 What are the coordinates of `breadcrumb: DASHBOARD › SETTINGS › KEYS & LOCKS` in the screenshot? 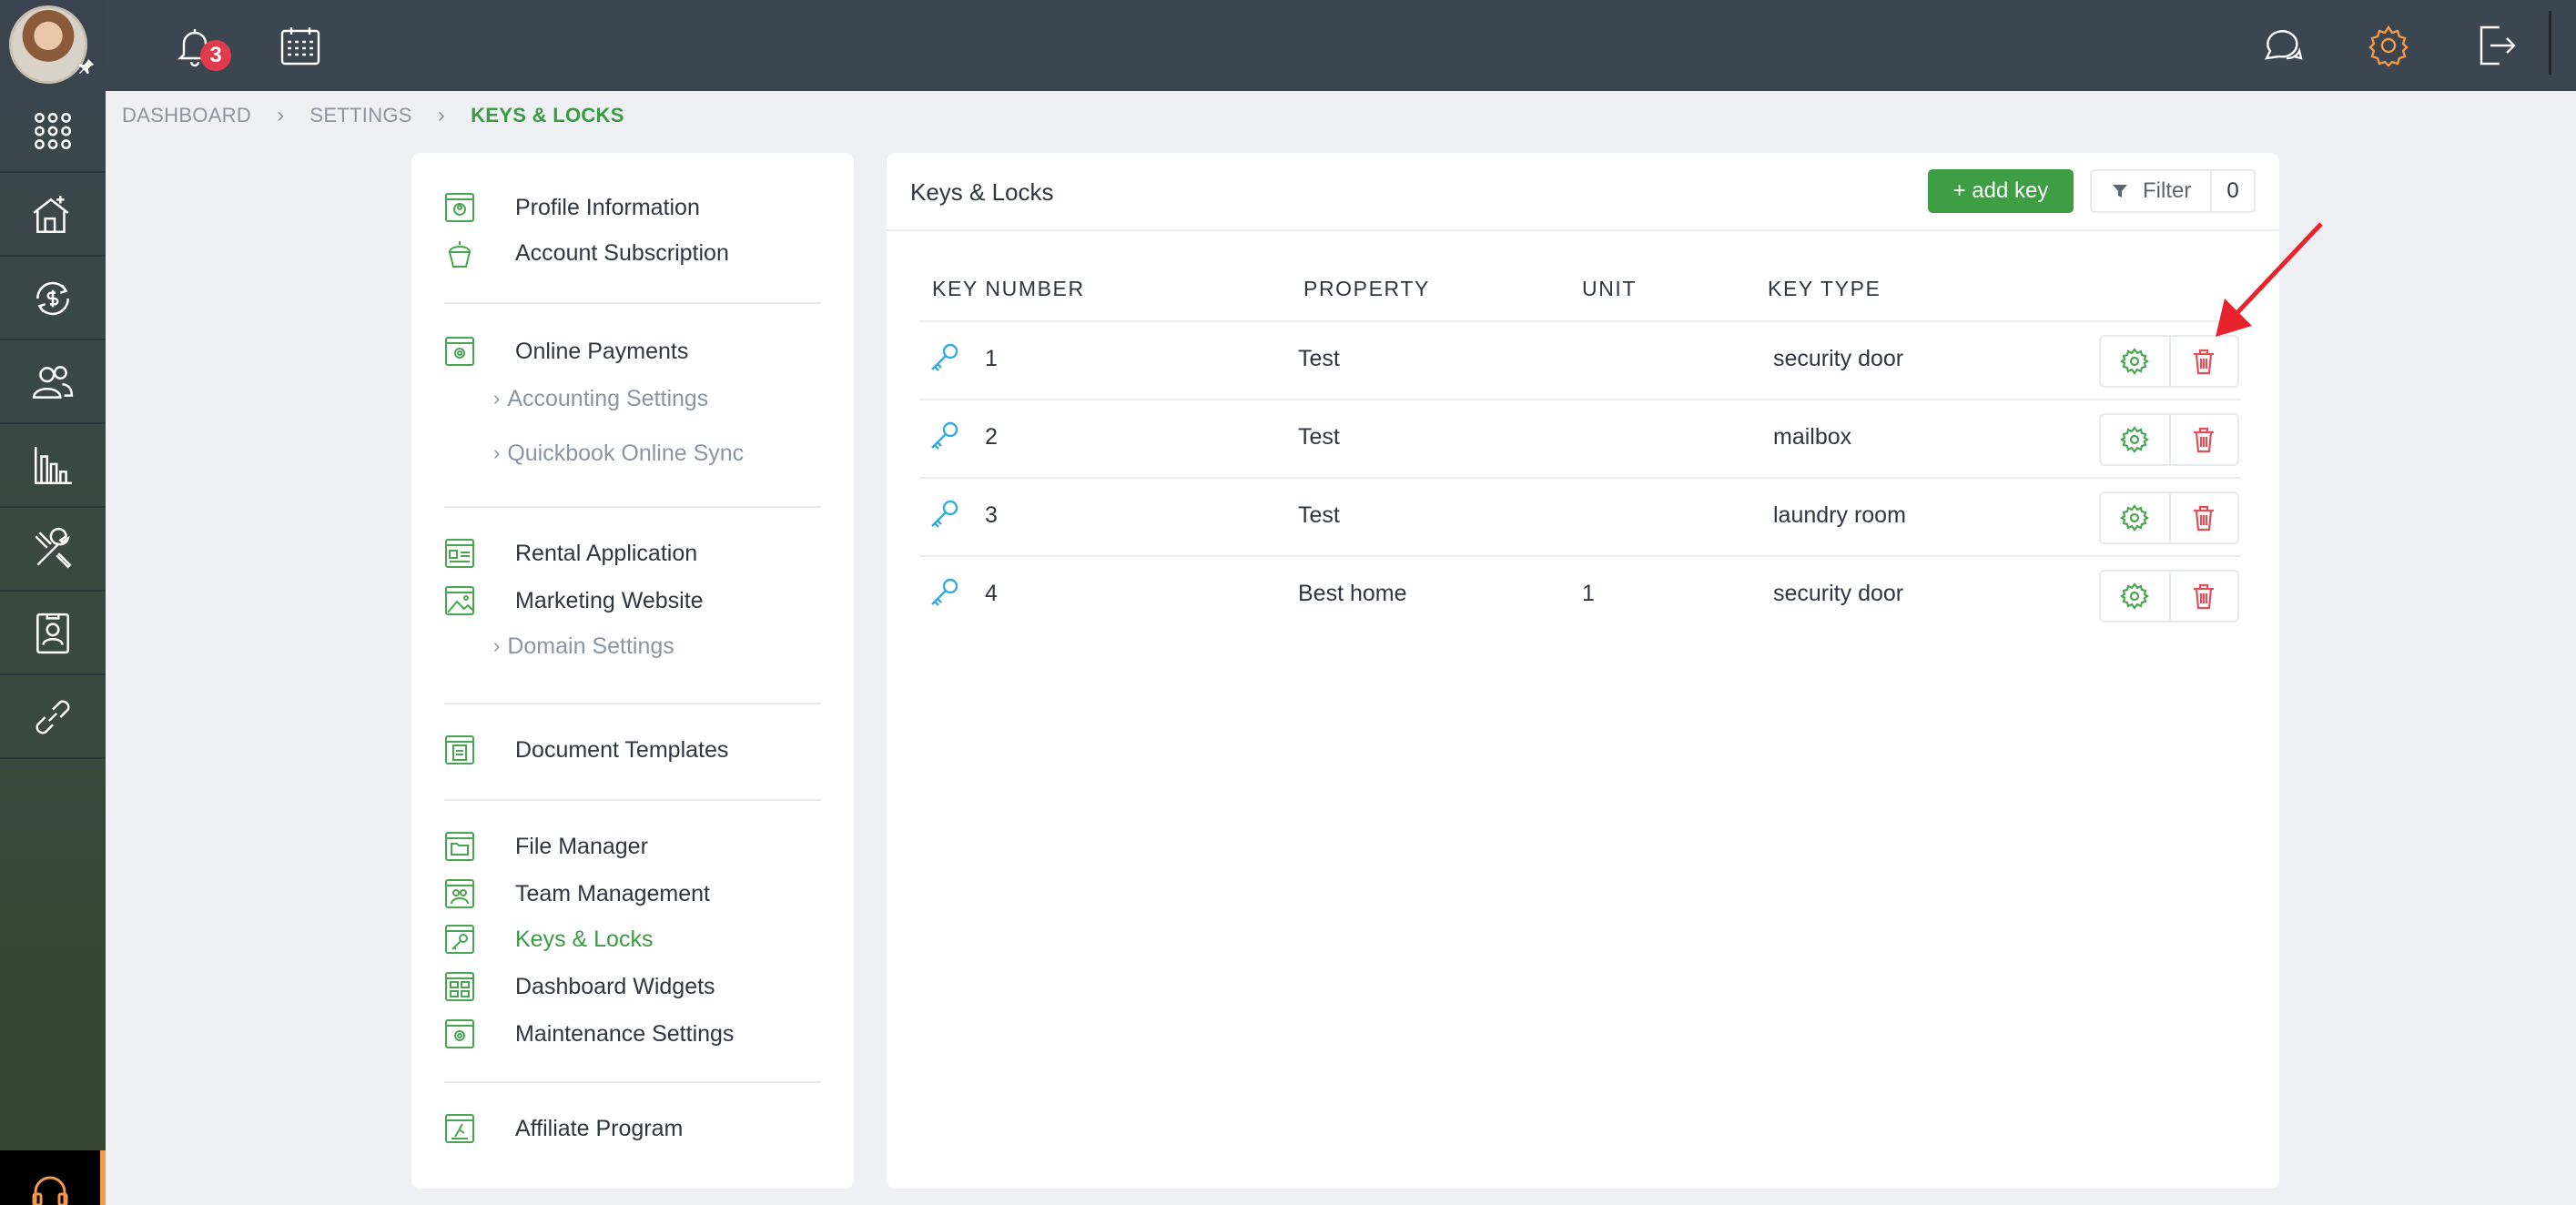 It's located at (373, 116).